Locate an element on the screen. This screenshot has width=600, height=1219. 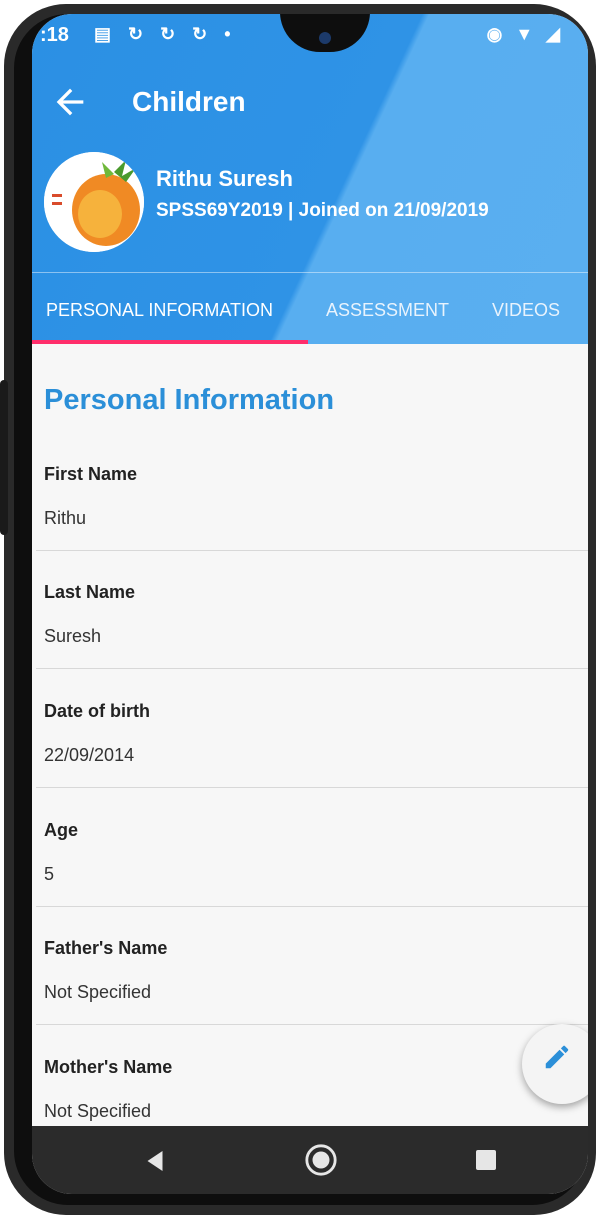
field-label: Age is located at coordinates (61, 830).